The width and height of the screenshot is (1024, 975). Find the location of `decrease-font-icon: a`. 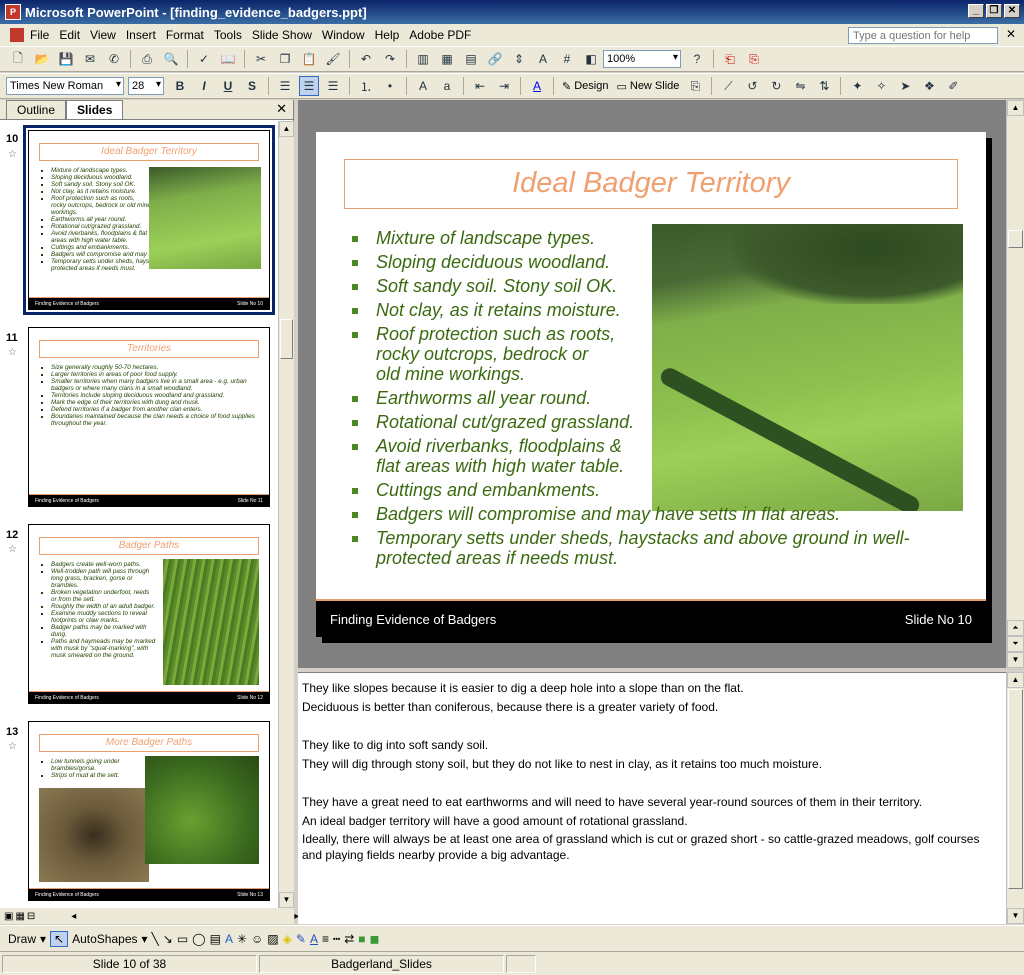

decrease-font-icon: a is located at coordinates (447, 86).